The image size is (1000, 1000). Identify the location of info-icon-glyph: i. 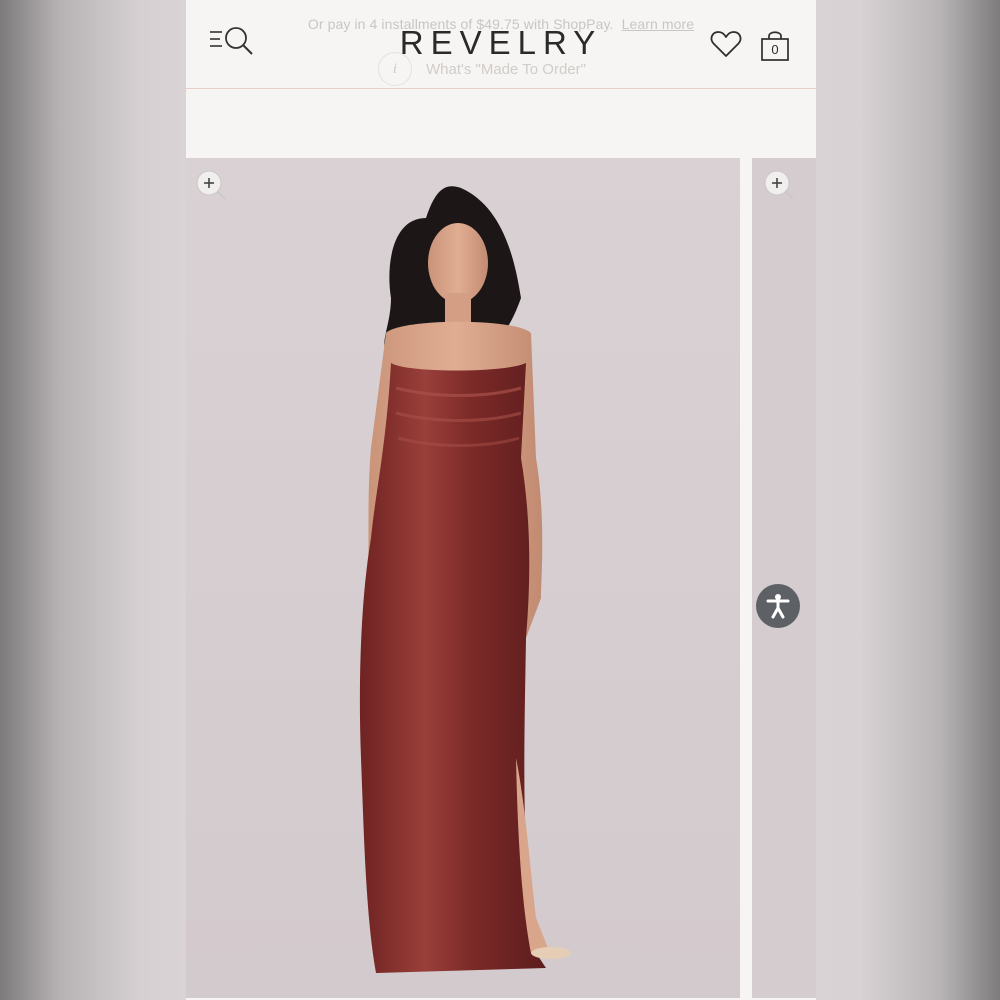
(395, 68).